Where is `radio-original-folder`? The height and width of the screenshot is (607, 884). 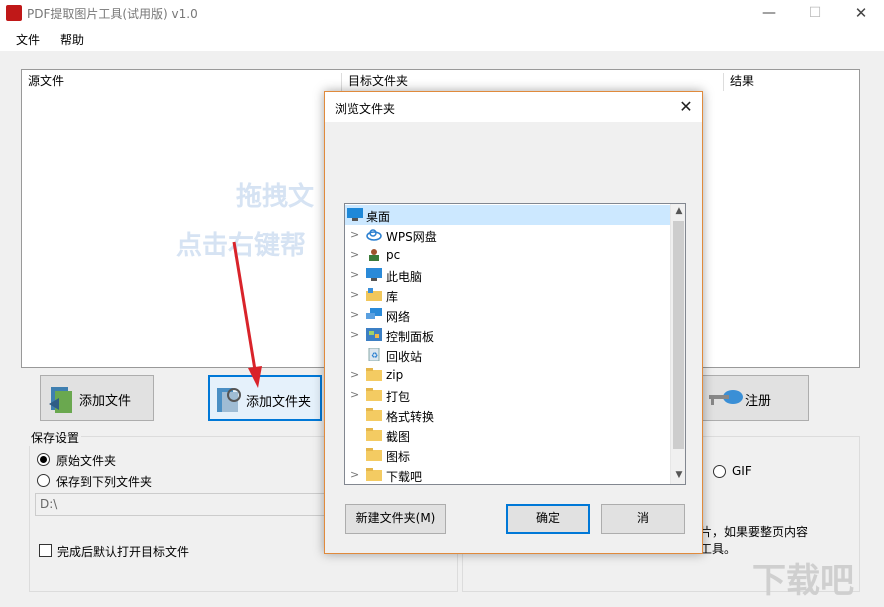
radio-original-folder is located at coordinates (43, 459).